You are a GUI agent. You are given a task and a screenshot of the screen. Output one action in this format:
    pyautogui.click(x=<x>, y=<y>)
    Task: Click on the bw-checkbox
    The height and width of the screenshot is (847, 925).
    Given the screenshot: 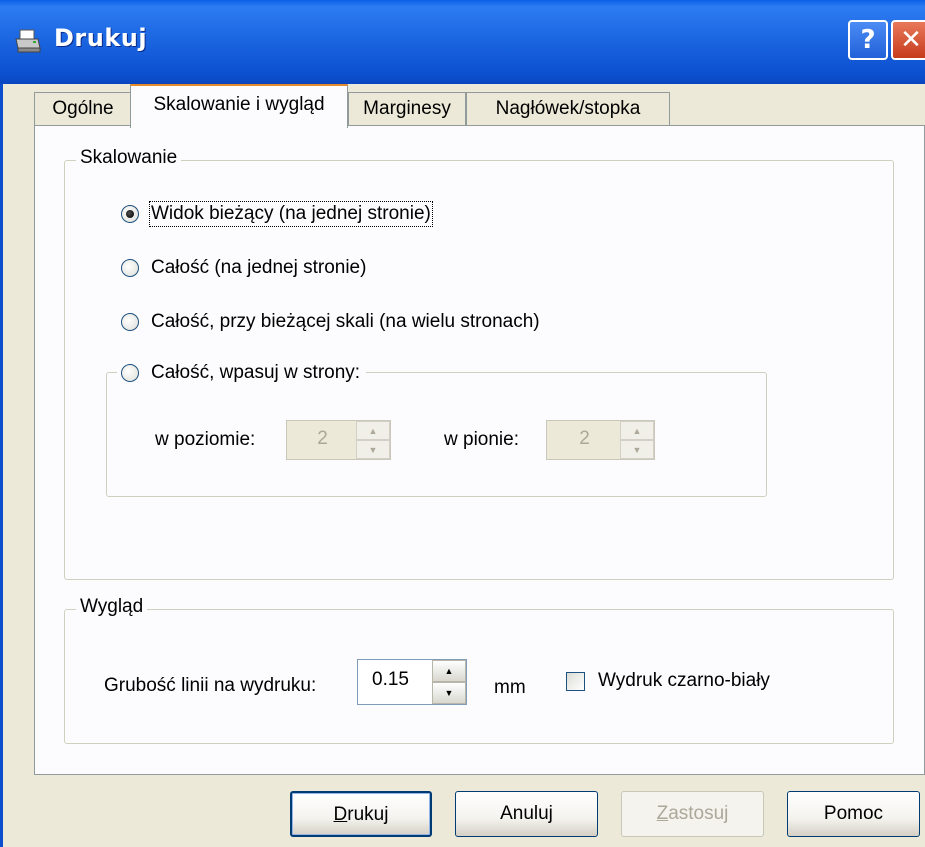 What is the action you would take?
    pyautogui.click(x=575, y=681)
    